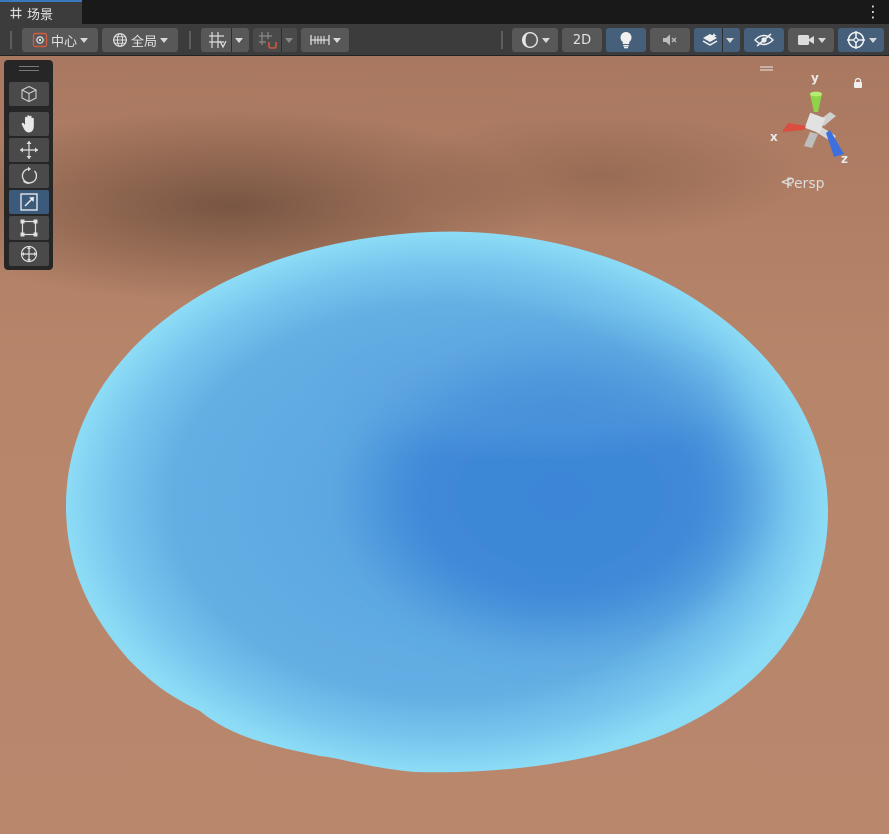  I want to click on pivot-rotation-dropdown: 全局, so click(140, 40).